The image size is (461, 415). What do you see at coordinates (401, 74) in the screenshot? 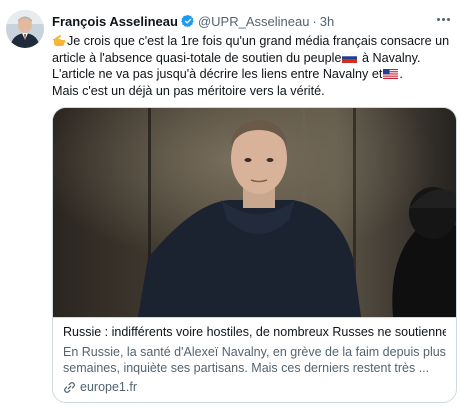
I see `tweet-text-part: .` at bounding box center [401, 74].